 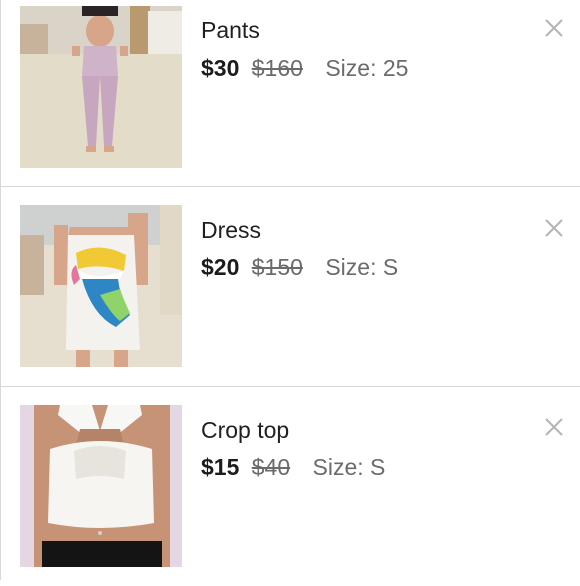 What do you see at coordinates (231, 230) in the screenshot?
I see `item-name: Dress` at bounding box center [231, 230].